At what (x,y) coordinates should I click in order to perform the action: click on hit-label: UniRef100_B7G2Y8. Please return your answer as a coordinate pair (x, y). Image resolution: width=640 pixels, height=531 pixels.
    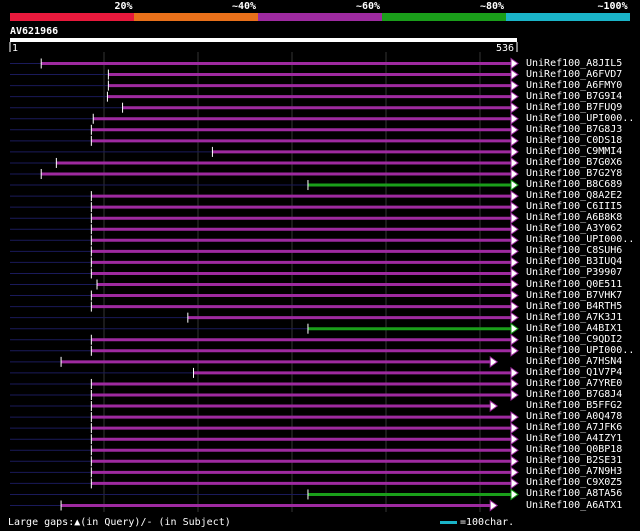
    Looking at the image, I should click on (574, 173).